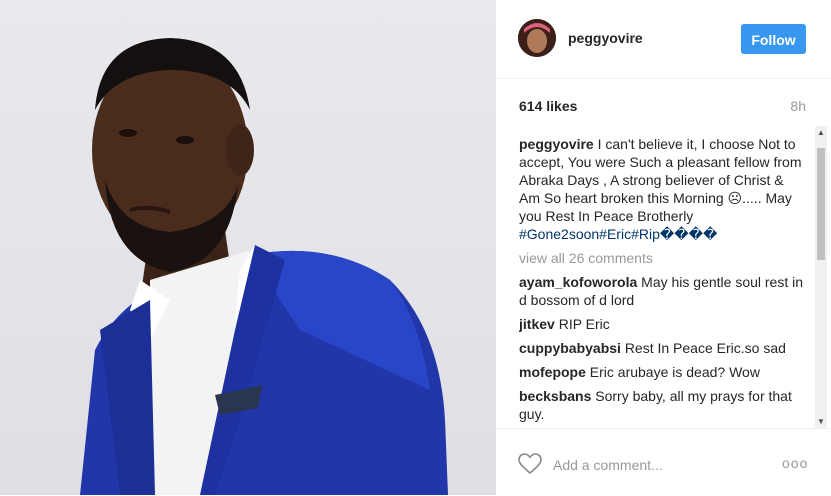 This screenshot has height=496, width=831. Describe the element at coordinates (821, 277) in the screenshot. I see `comments-scrollbar: ▲ ▼` at that location.